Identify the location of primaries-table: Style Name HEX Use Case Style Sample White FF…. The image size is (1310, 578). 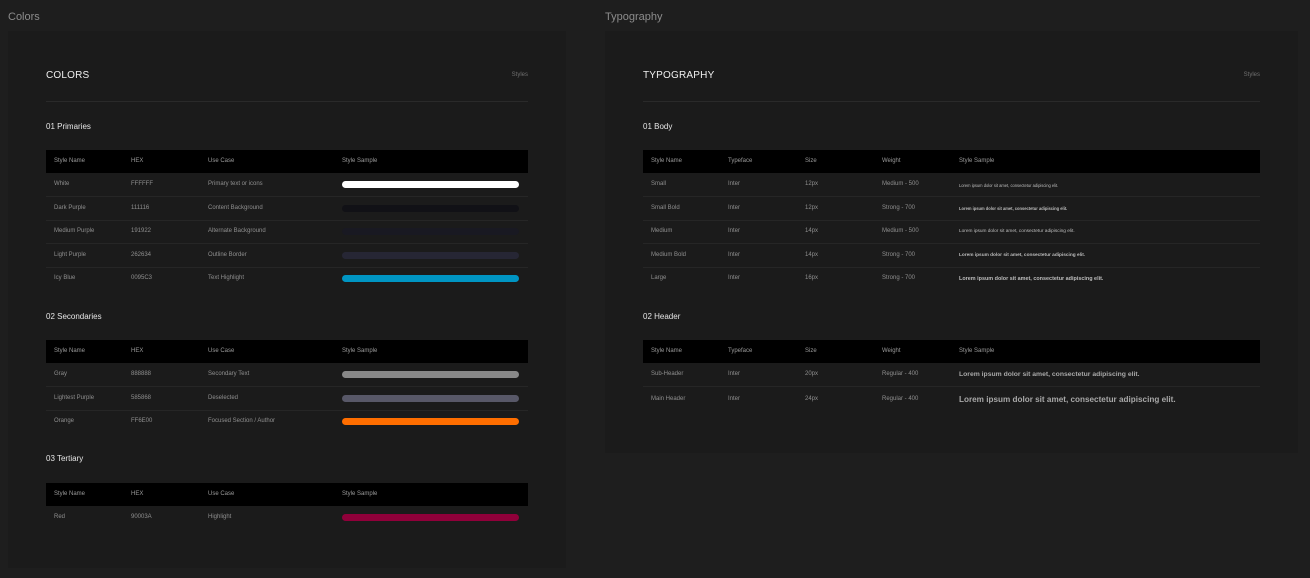
(287, 220).